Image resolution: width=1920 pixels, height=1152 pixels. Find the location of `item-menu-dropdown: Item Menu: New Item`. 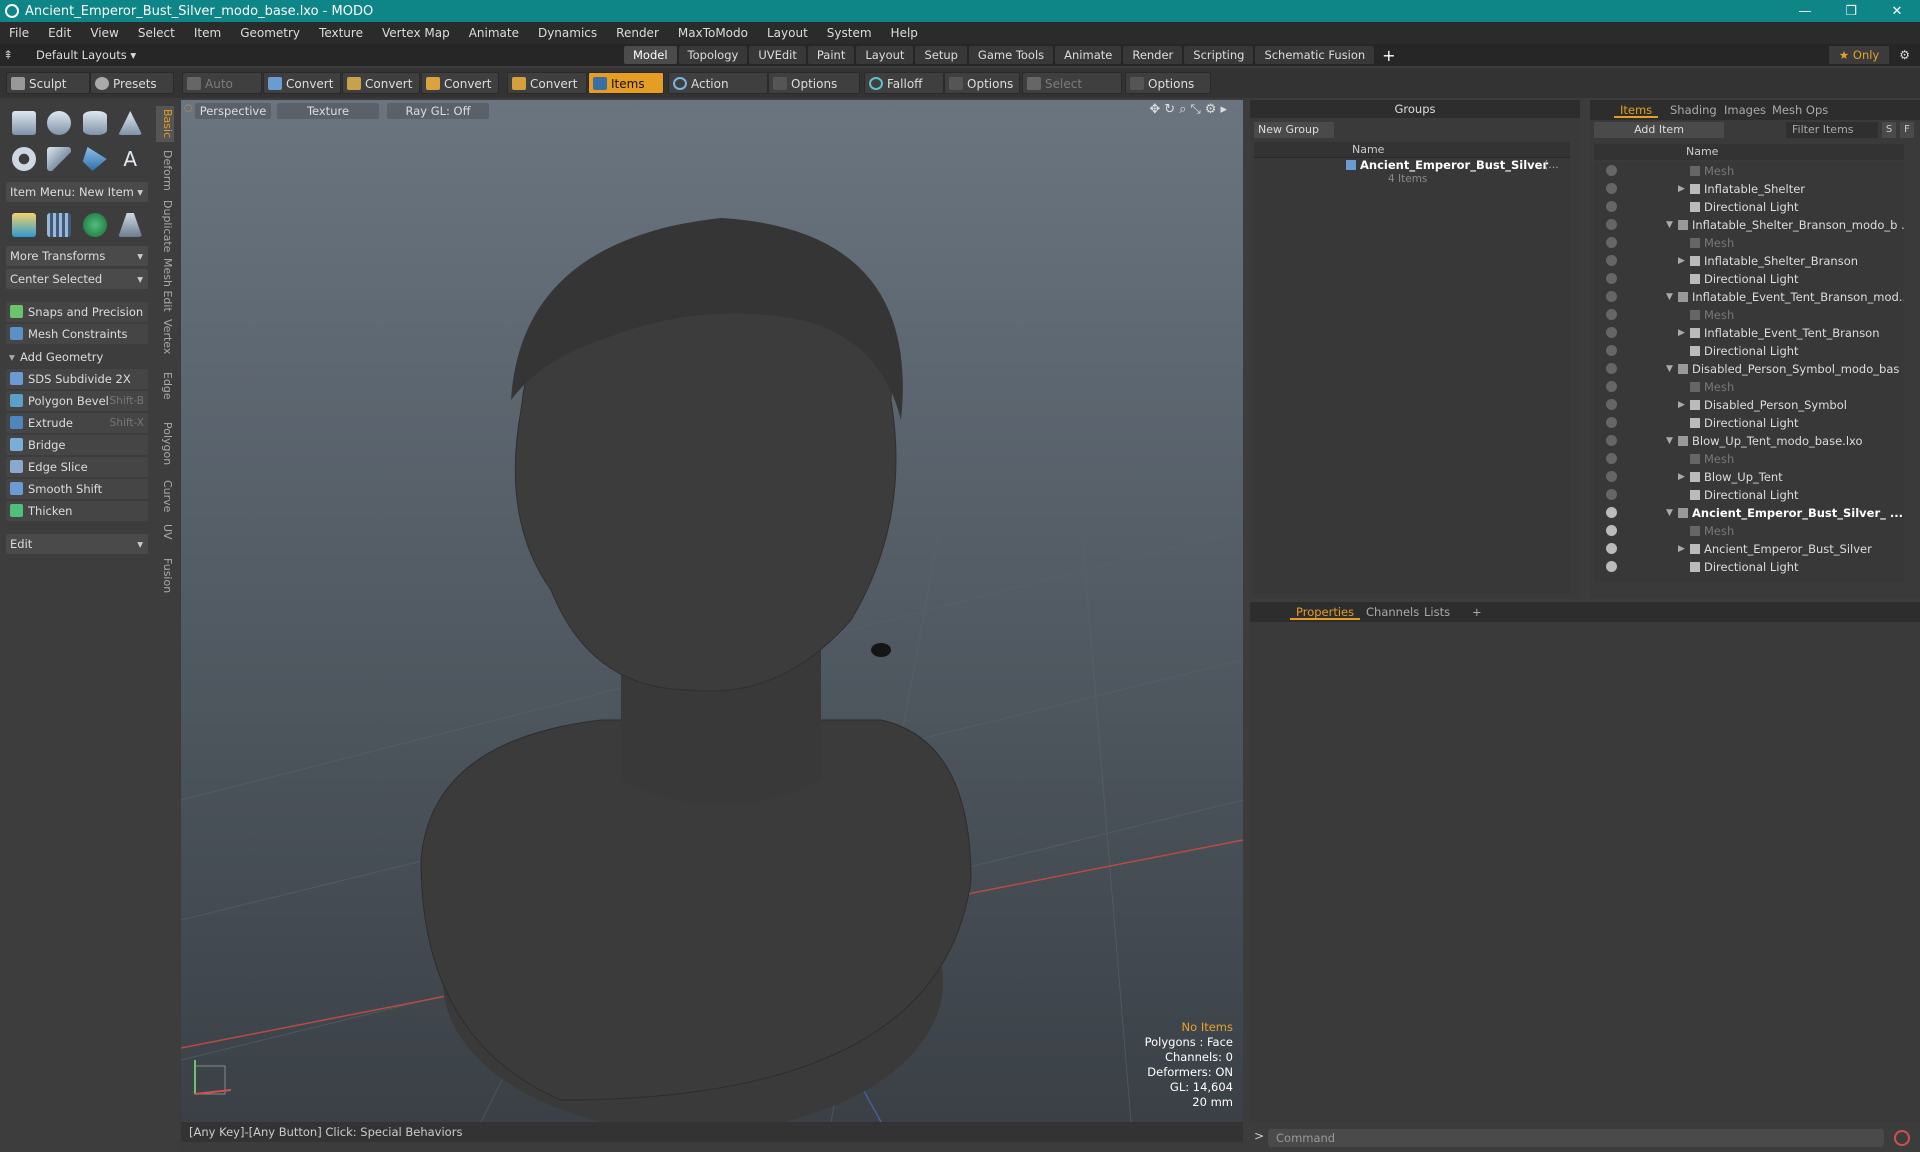

item-menu-dropdown: Item Menu: New Item is located at coordinates (77, 192).